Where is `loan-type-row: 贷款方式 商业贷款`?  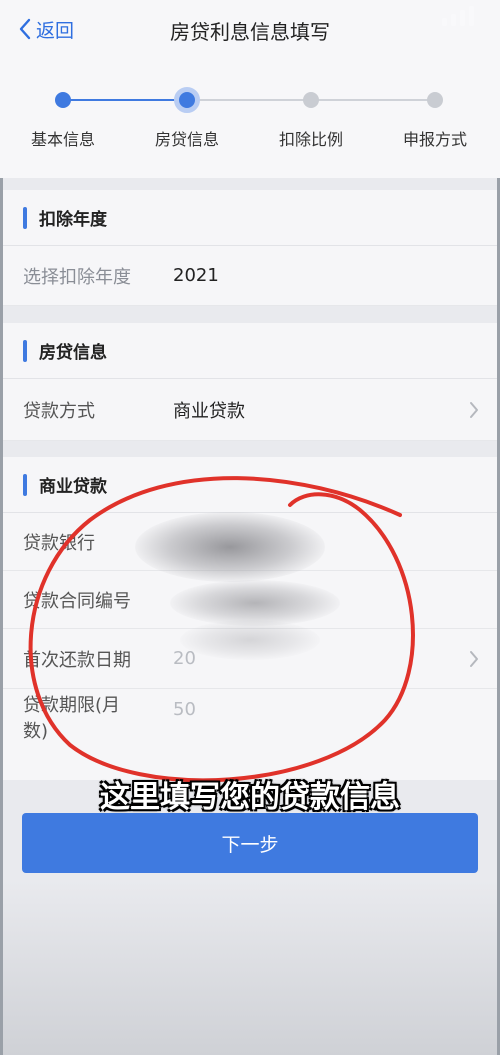 loan-type-row: 贷款方式 商业贷款 is located at coordinates (250, 410).